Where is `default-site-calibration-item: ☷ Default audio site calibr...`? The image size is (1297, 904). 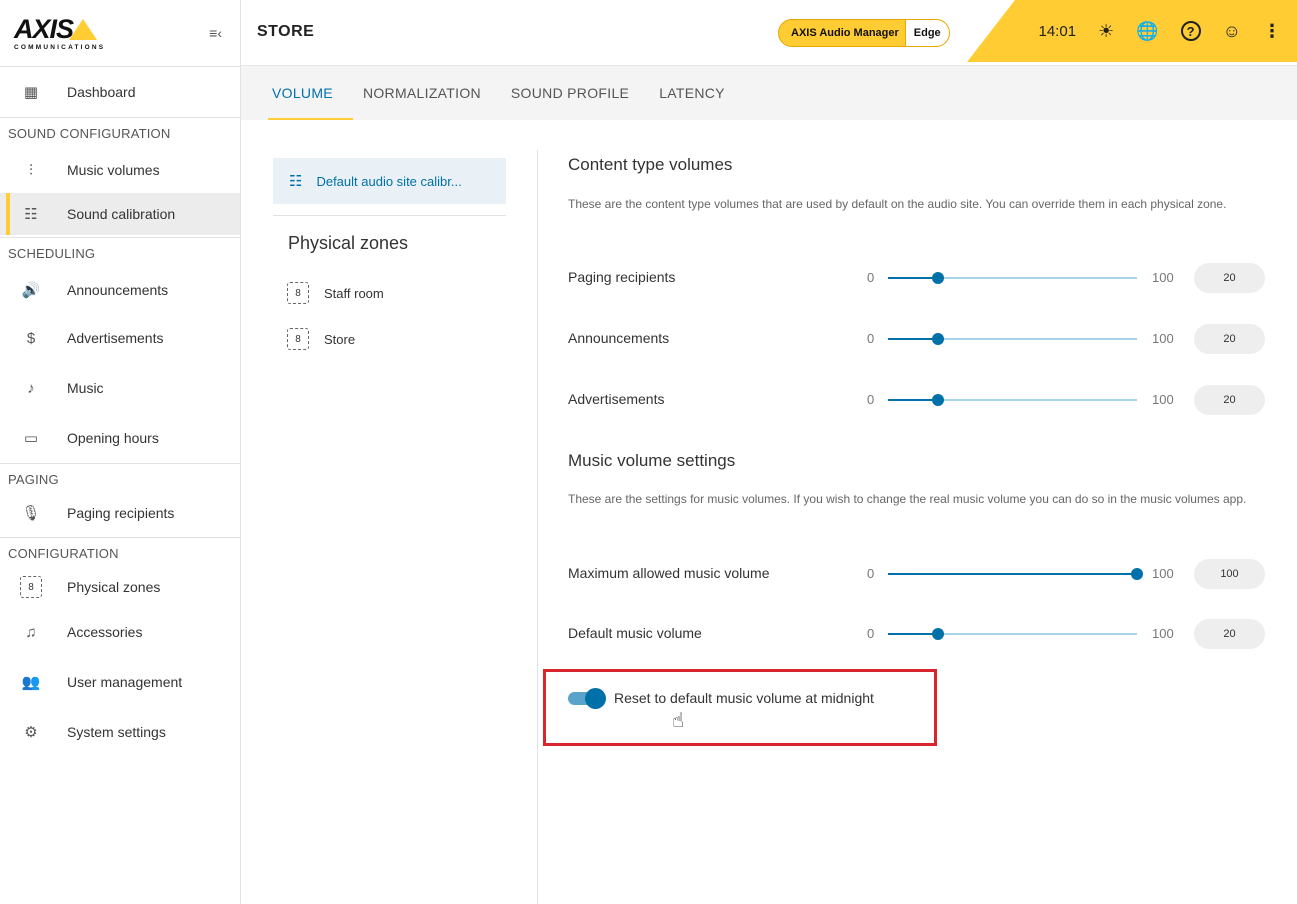
default-site-calibration-item: ☷ Default audio site calibr... is located at coordinates (389, 181).